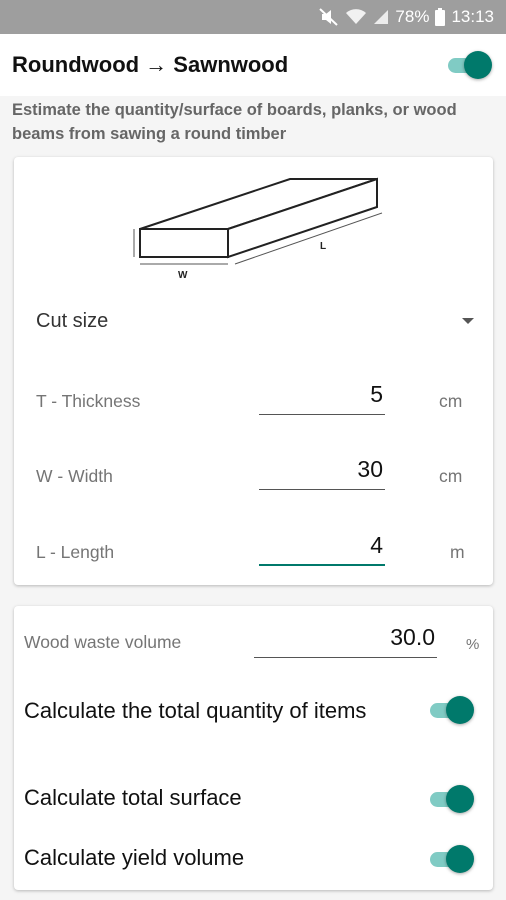 This screenshot has height=900, width=506. I want to click on wifi-icon, so click(356, 17).